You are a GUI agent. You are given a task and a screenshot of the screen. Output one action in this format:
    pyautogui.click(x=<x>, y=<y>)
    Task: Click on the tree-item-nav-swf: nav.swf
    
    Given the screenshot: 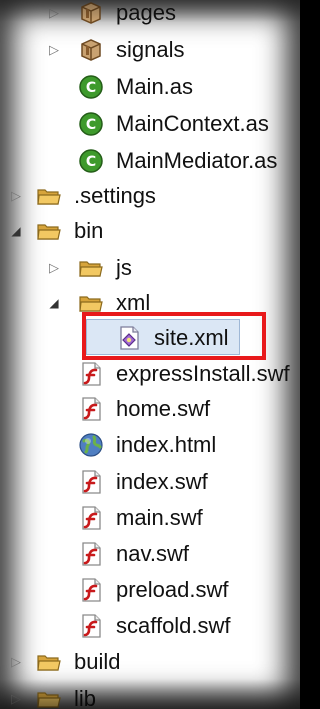 What is the action you would take?
    pyautogui.click(x=150, y=554)
    